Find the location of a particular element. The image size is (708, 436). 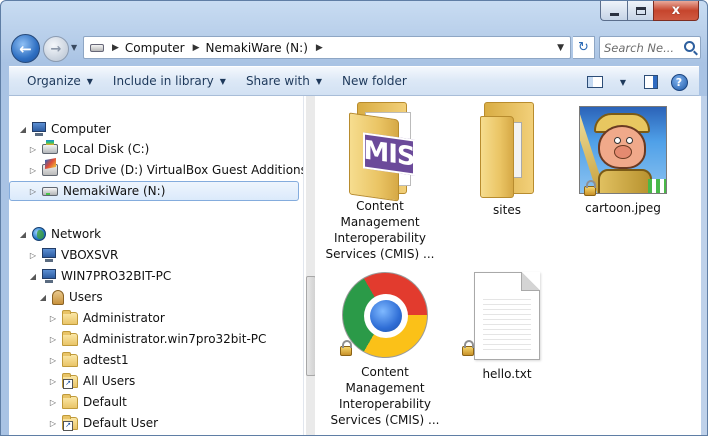

tree-item-computer: ◢ Computer is located at coordinates (64, 129).